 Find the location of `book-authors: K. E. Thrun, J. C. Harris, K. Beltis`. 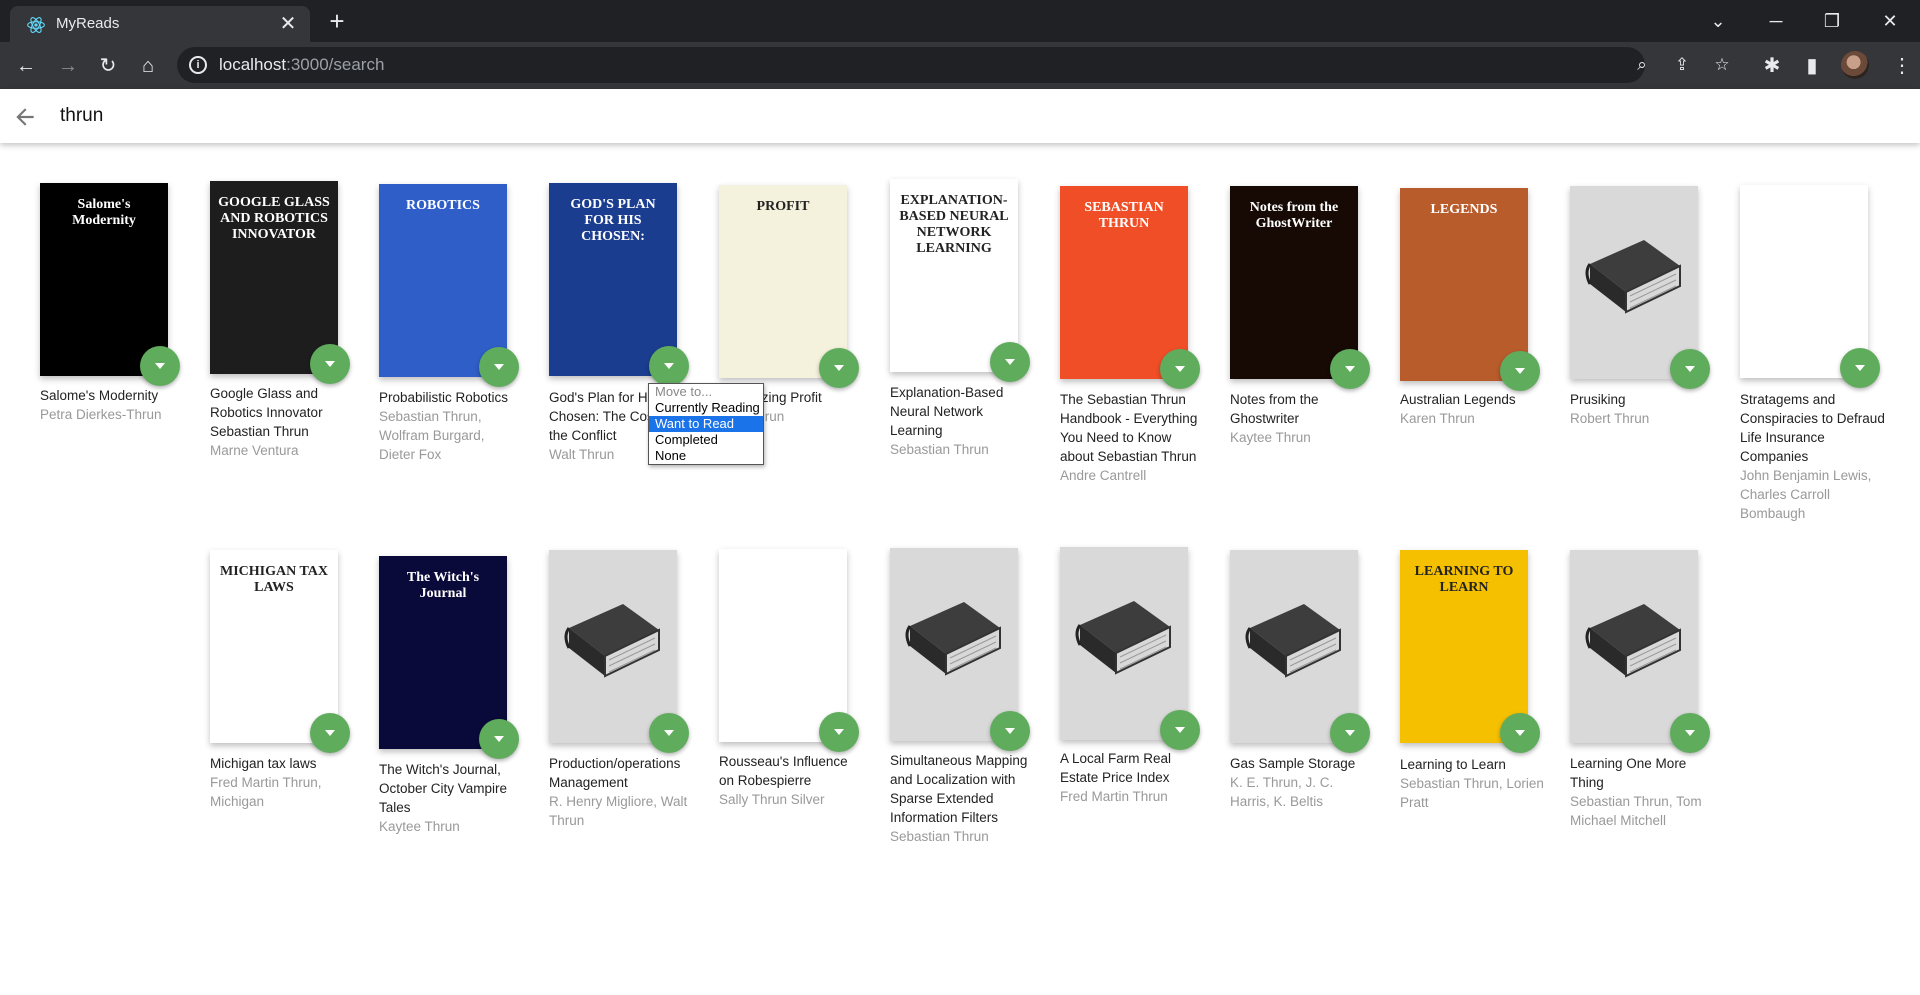

book-authors: K. E. Thrun, J. C. Harris, K. Beltis is located at coordinates (1282, 792).